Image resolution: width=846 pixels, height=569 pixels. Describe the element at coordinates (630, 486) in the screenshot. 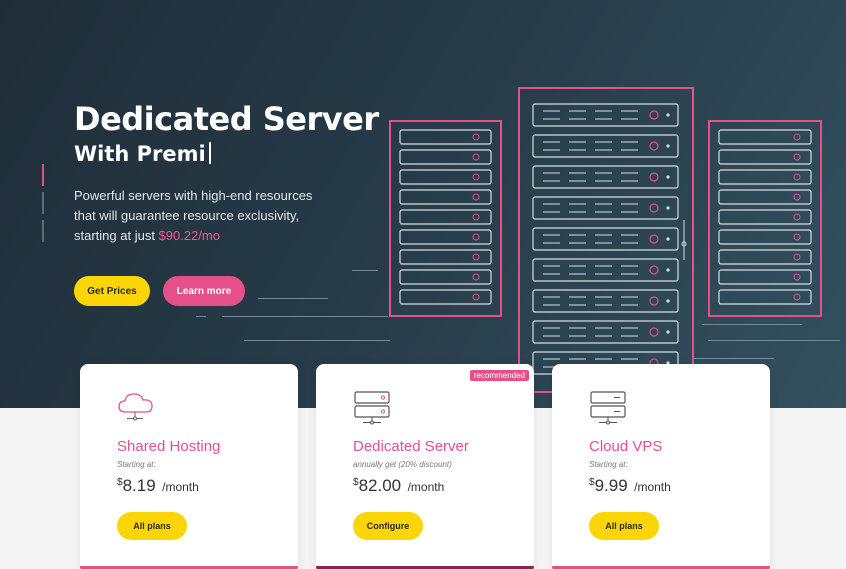

I see `plan-price: $9.99 /month` at that location.